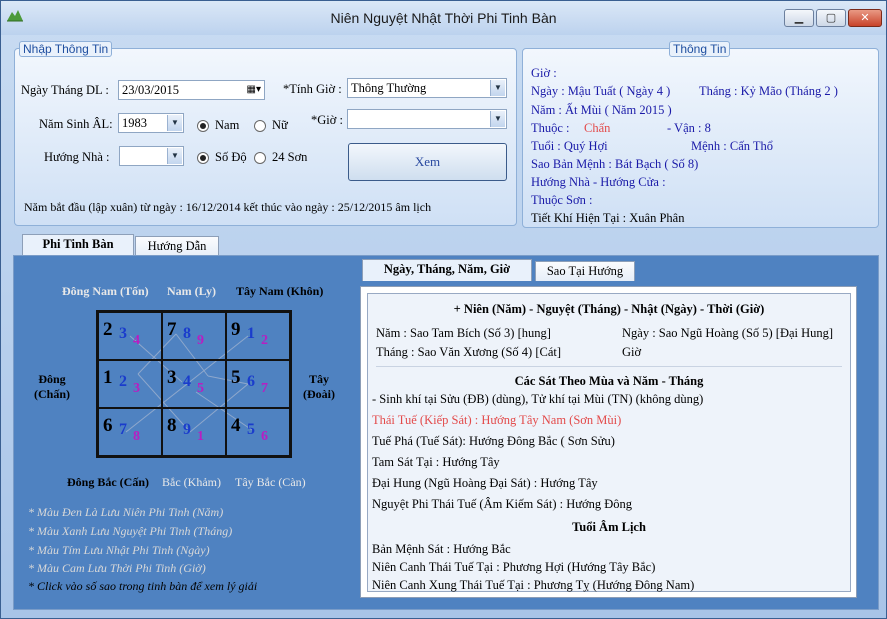 Image resolution: width=887 pixels, height=619 pixels. I want to click on maximize-button: ▢, so click(831, 18).